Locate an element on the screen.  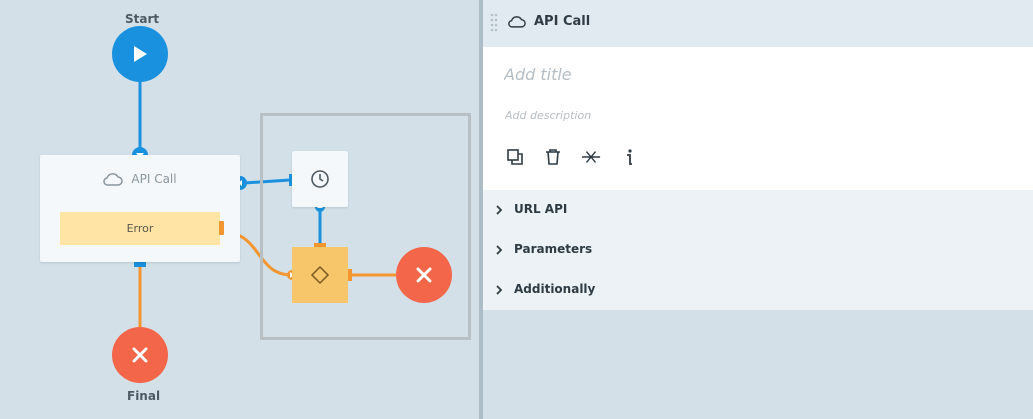
panel-header: API Call is located at coordinates (758, 23).